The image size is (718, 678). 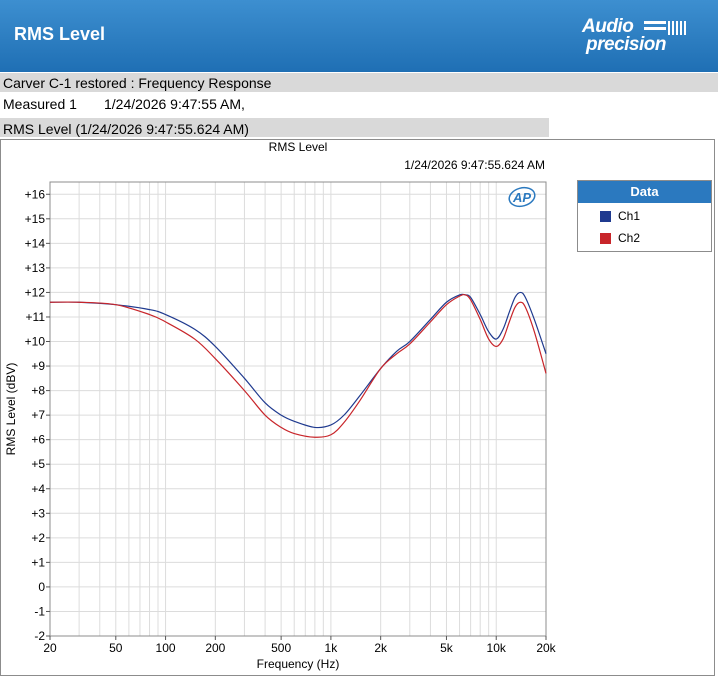 What do you see at coordinates (38, 562) in the screenshot?
I see `y-tick-label: +1` at bounding box center [38, 562].